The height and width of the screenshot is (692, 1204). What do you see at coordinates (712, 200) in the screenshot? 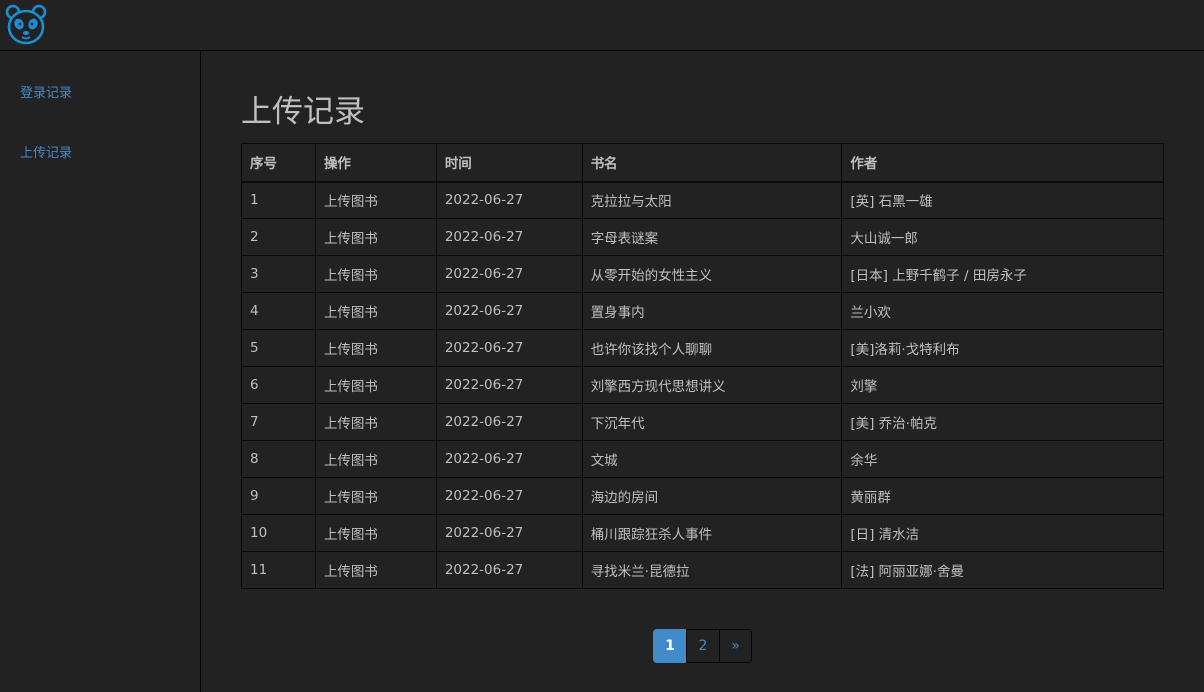
I see `cell-book-title: 克拉拉与太阳` at bounding box center [712, 200].